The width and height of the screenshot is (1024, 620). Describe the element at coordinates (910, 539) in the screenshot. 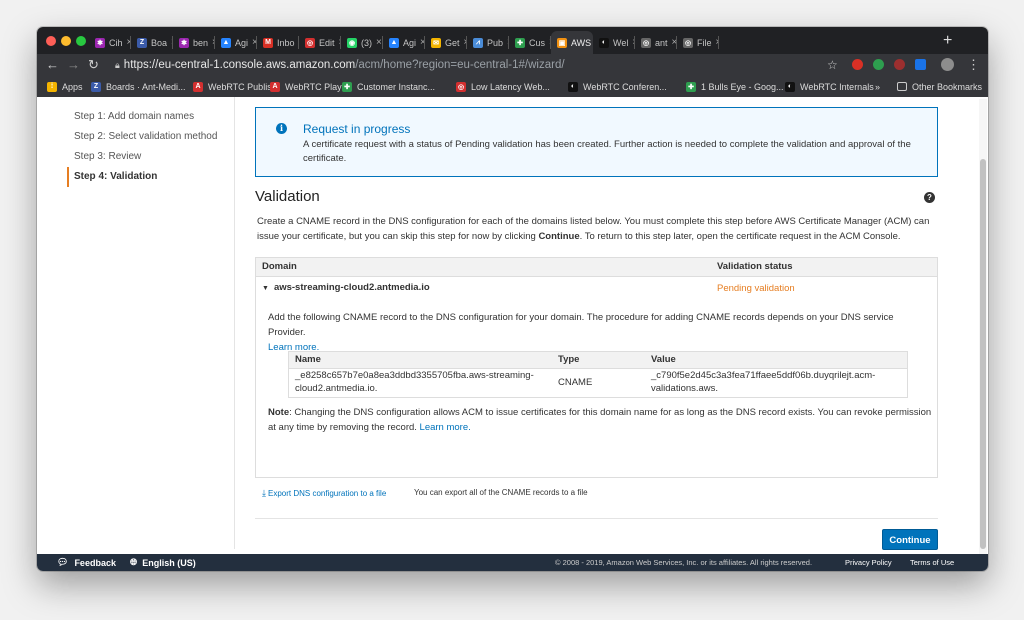

I see `continue-button: Continue` at that location.